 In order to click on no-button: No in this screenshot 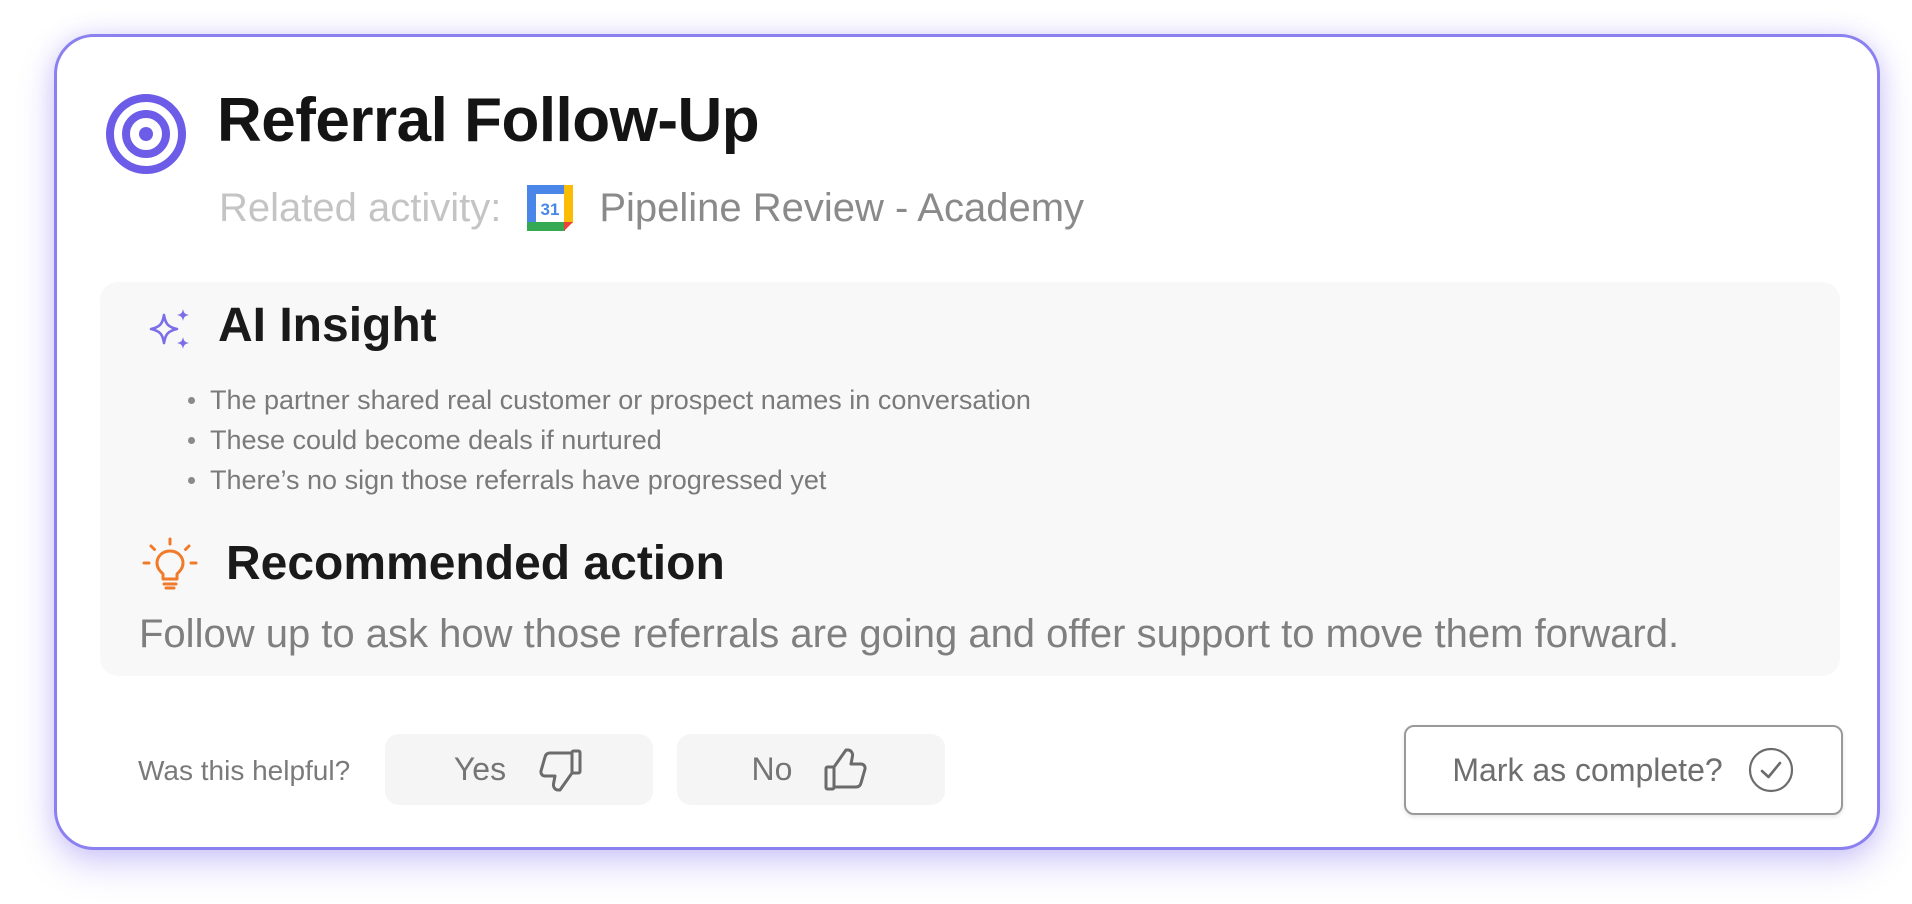, I will do `click(811, 769)`.